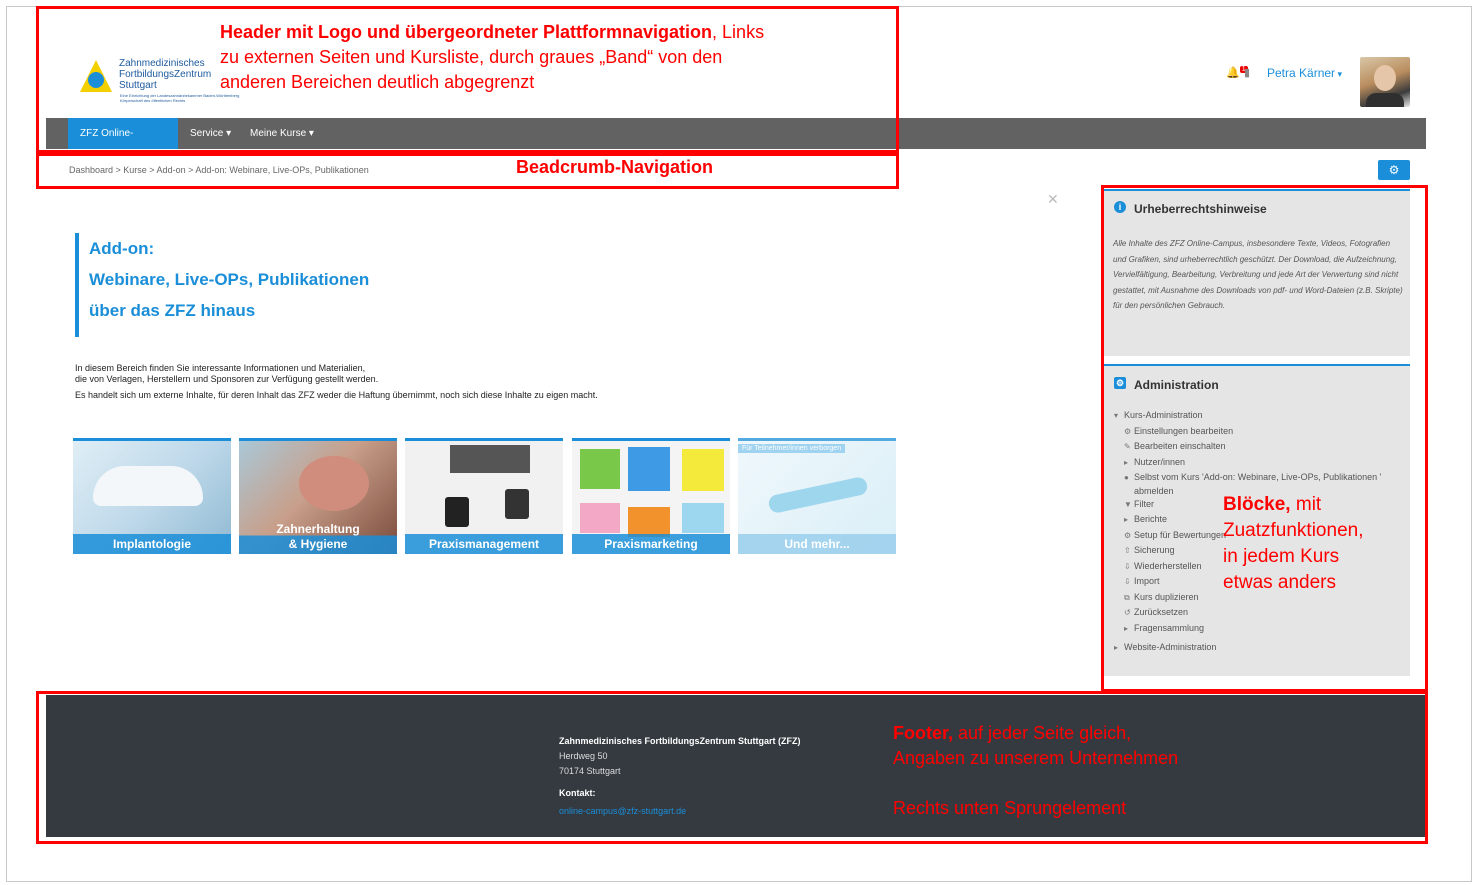 The width and height of the screenshot is (1476, 885). I want to click on annotation-breadcrumb-text: Beadcrumb-Navigation, so click(615, 167).